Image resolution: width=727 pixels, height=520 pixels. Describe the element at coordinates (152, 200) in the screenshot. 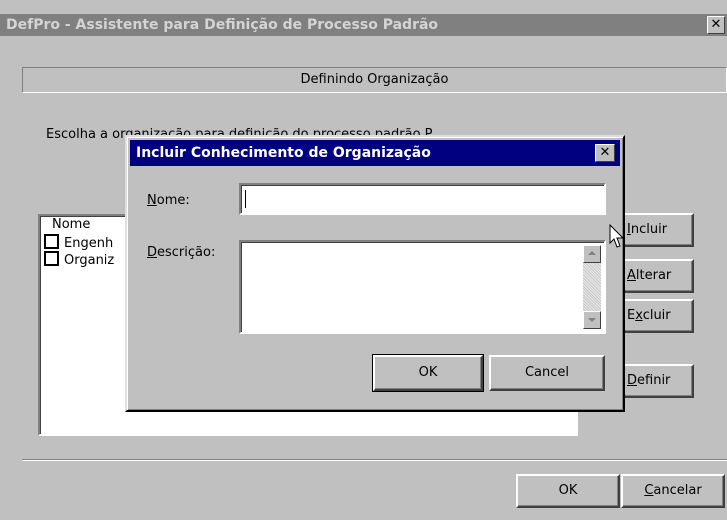

I see `nome-mnemonic: N` at that location.